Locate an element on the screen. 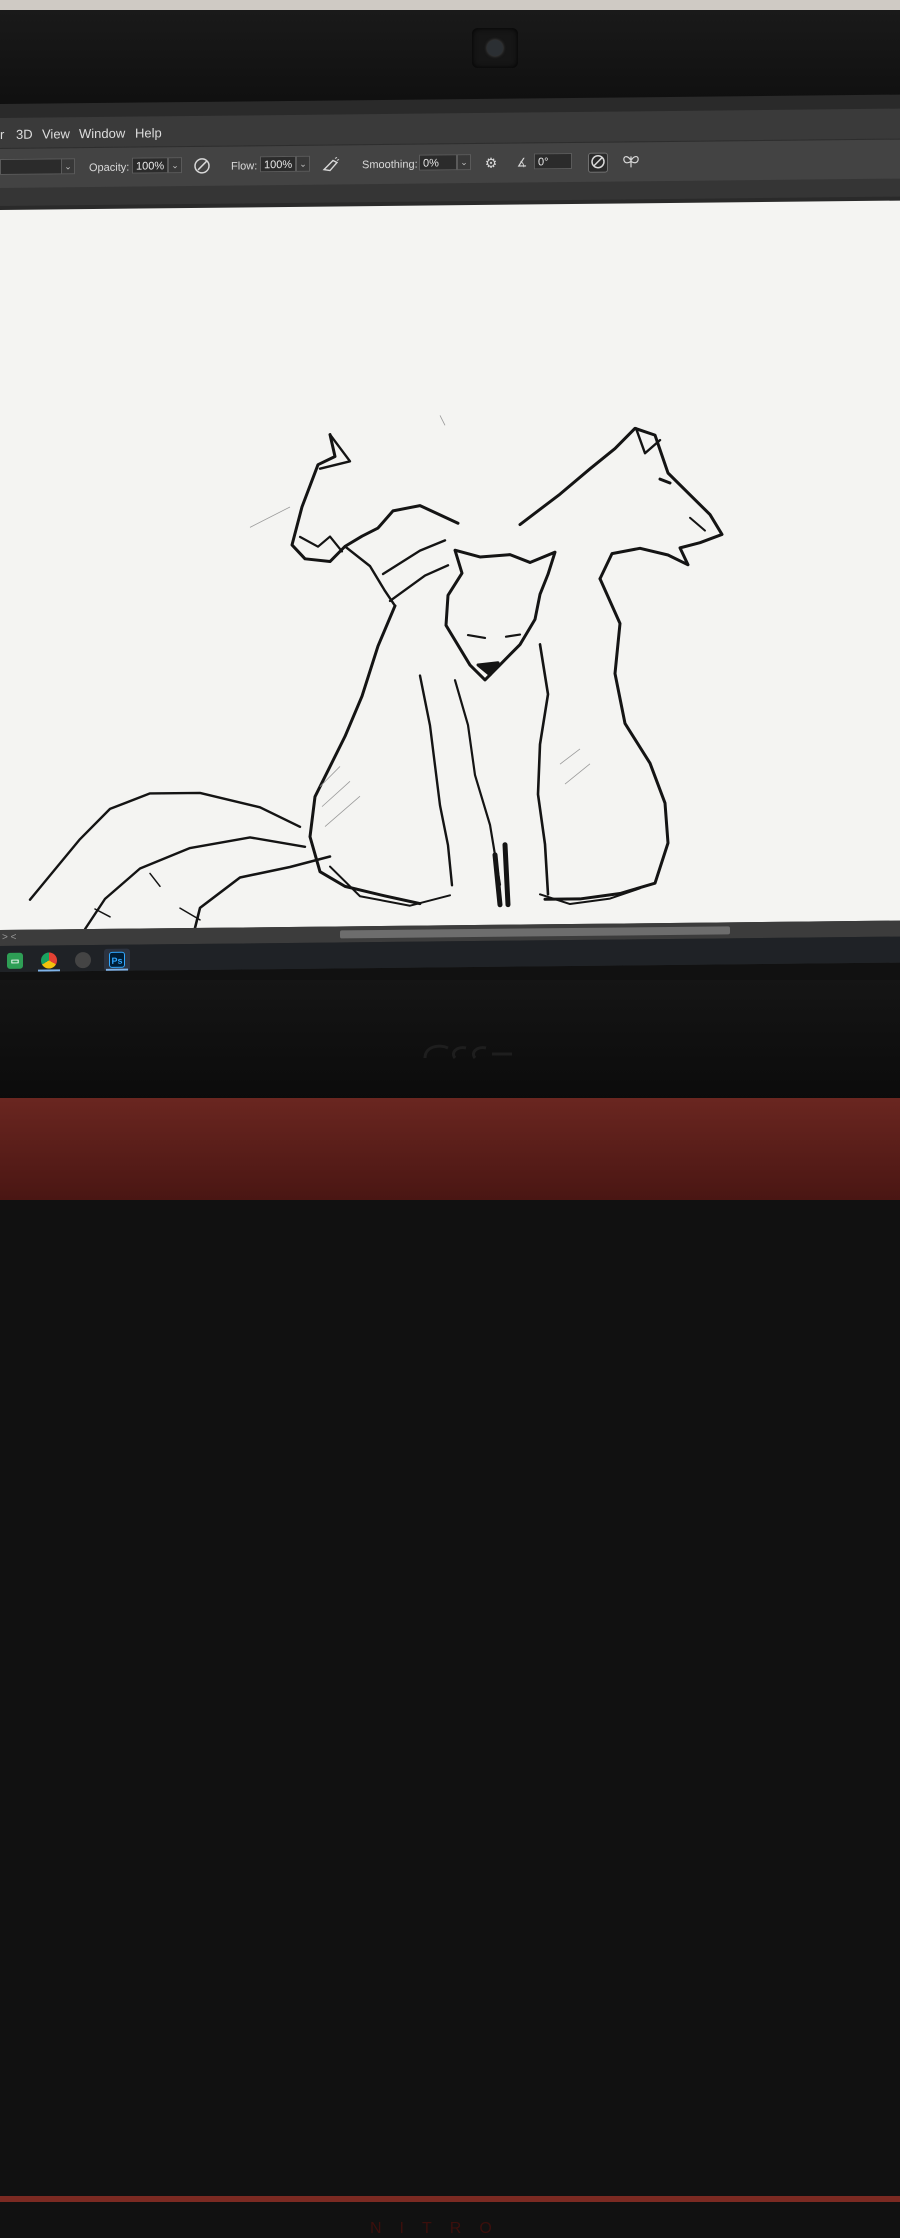  chrome-icon is located at coordinates (49, 960).